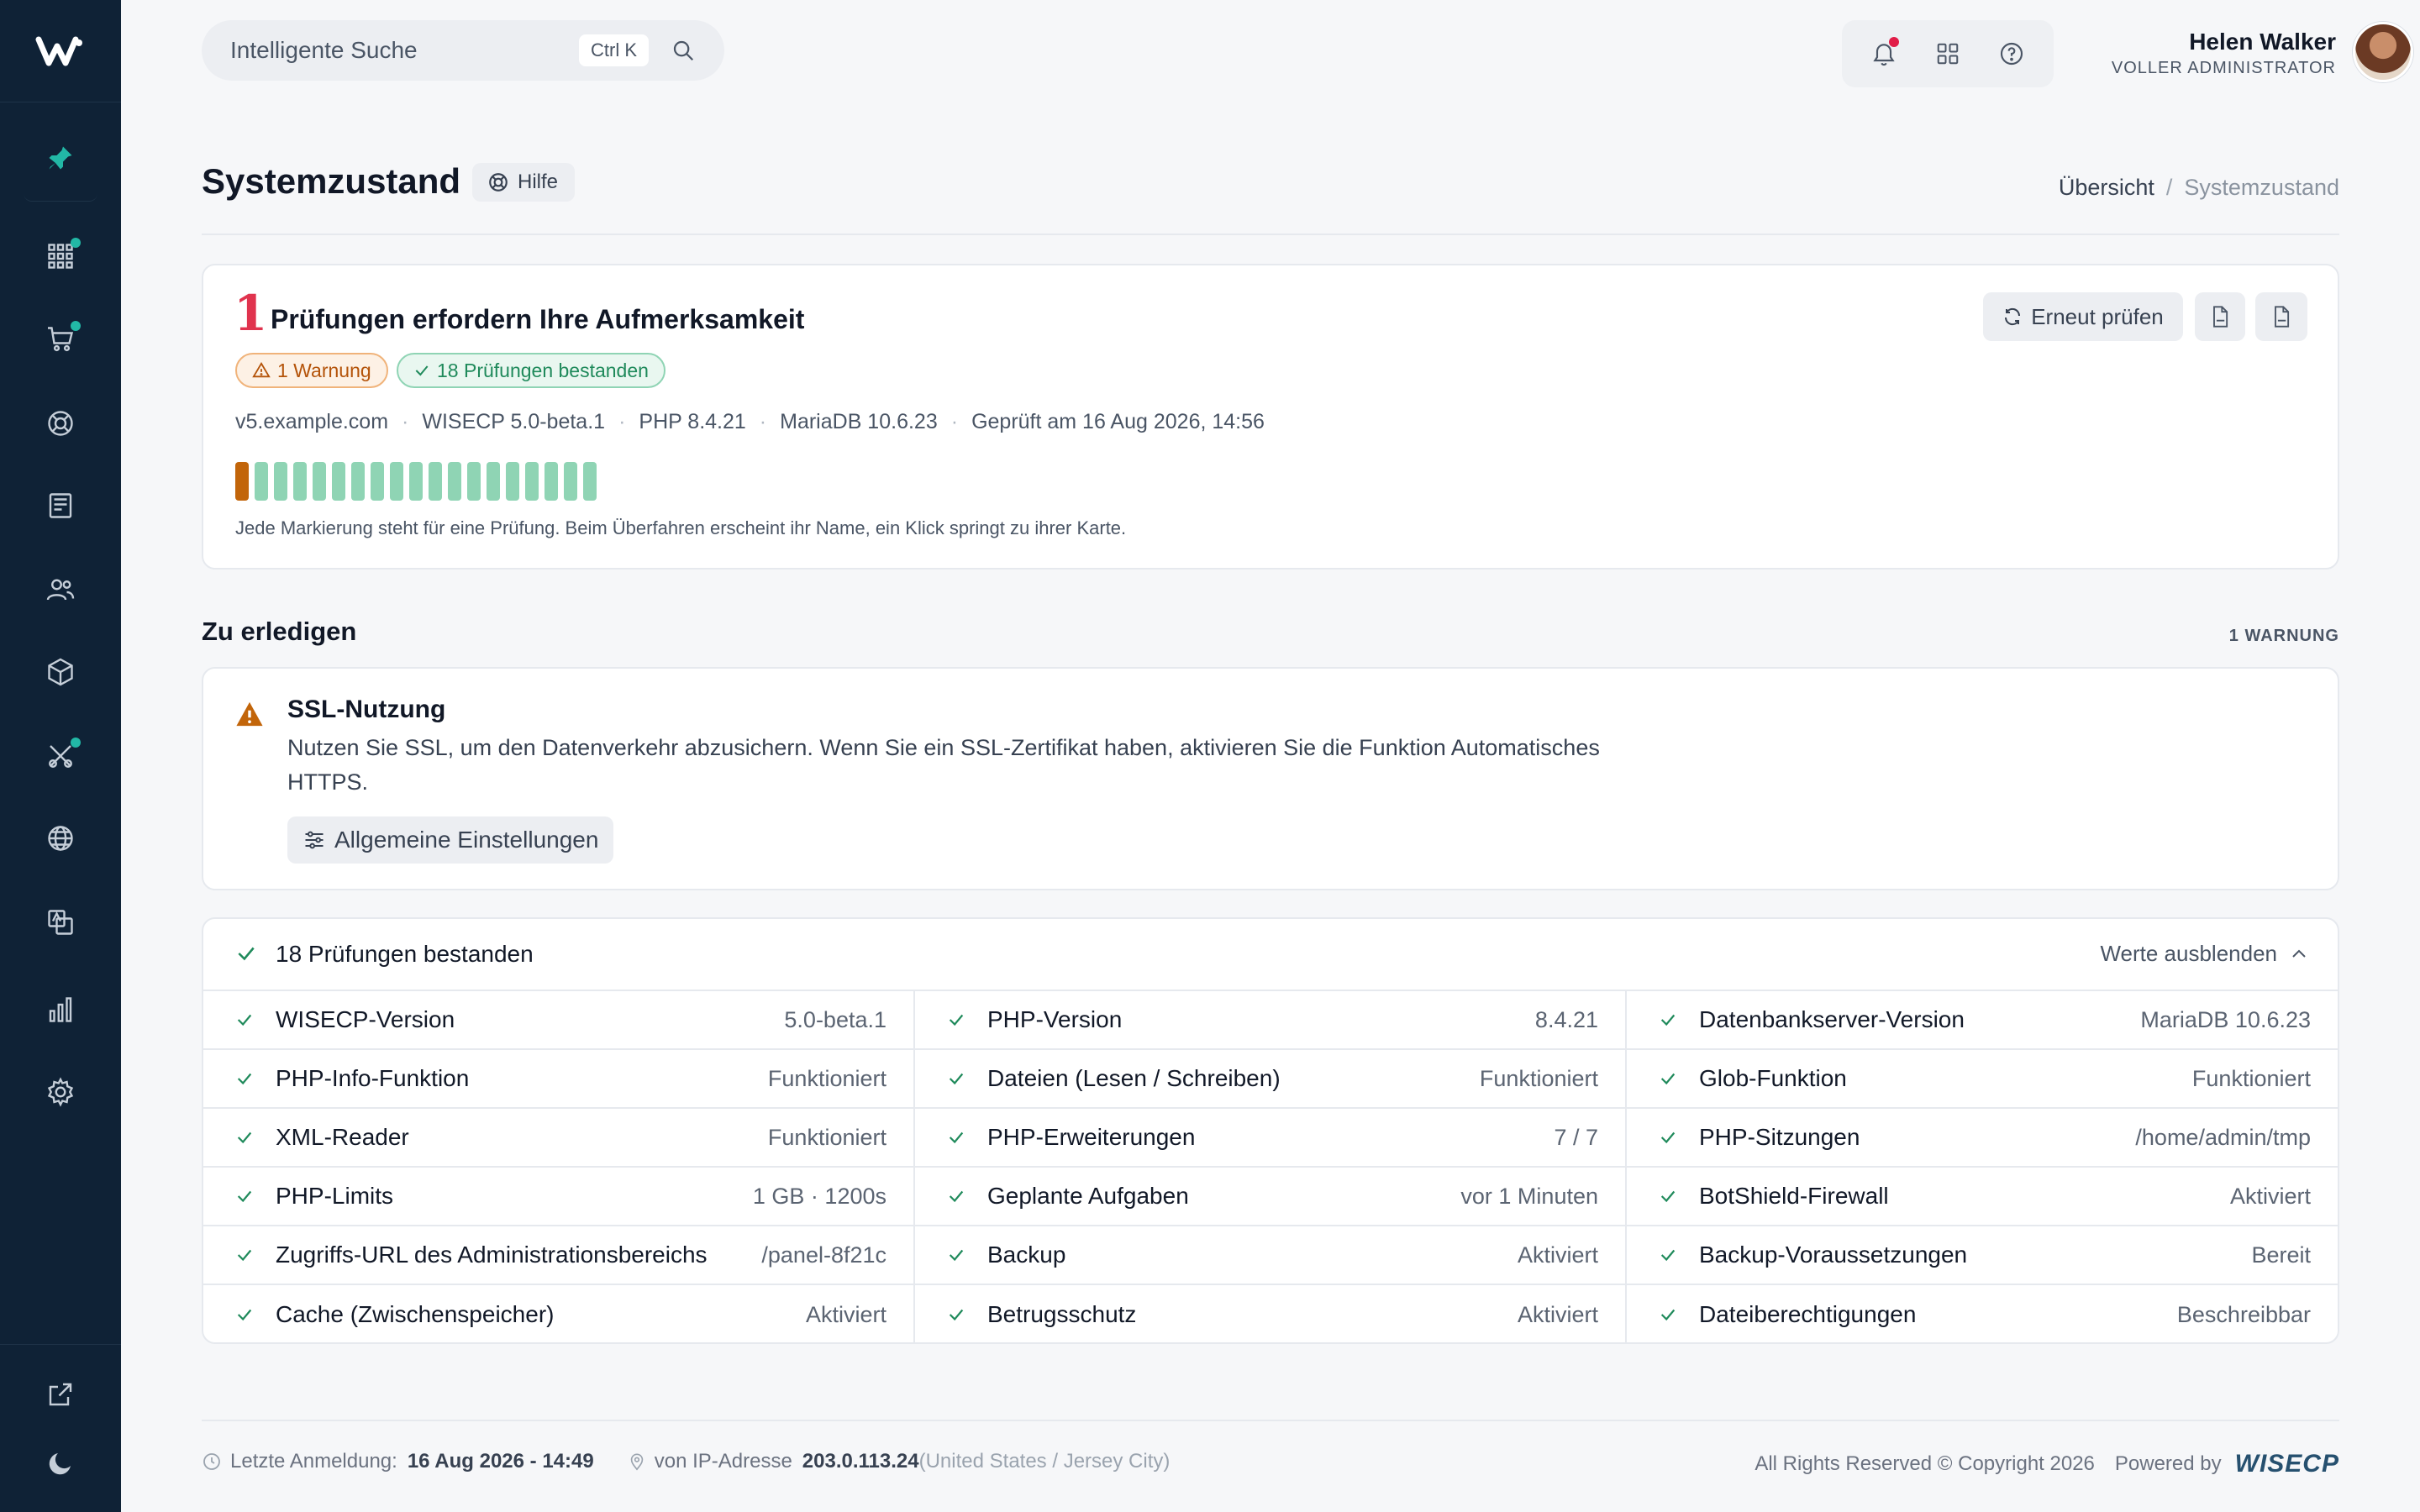  What do you see at coordinates (60, 672) in the screenshot?
I see `package-icon` at bounding box center [60, 672].